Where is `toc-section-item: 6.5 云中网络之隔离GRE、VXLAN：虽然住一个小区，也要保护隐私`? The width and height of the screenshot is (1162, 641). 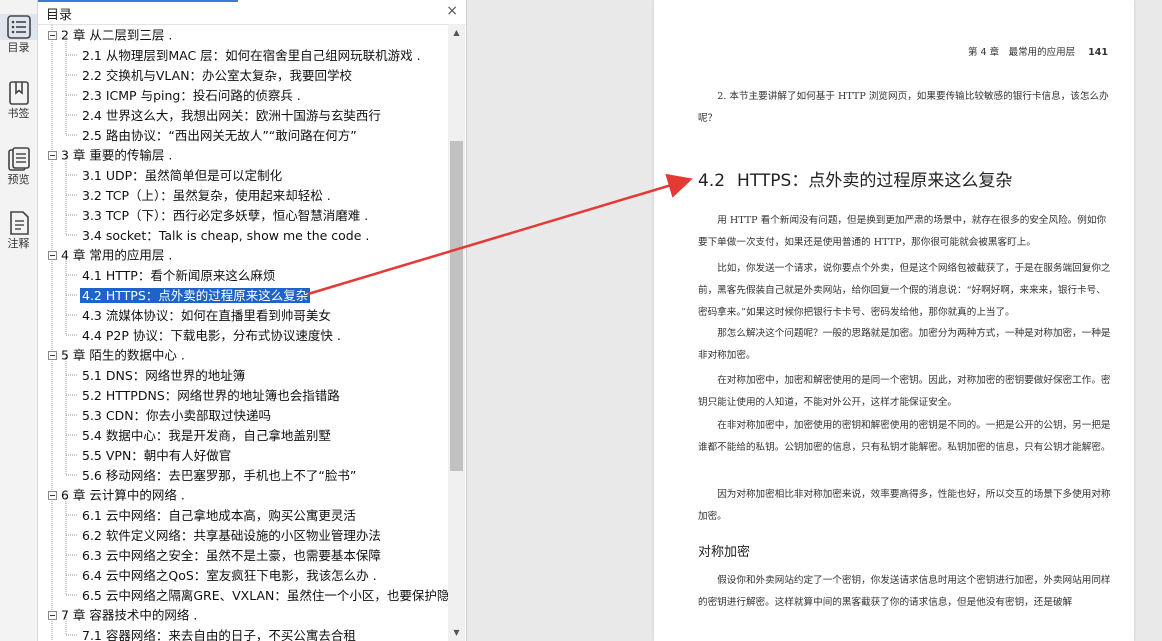 toc-section-item: 6.5 云中网络之隔离GRE、VXLAN：虽然住一个小区，也要保护隐私 is located at coordinates (264, 595).